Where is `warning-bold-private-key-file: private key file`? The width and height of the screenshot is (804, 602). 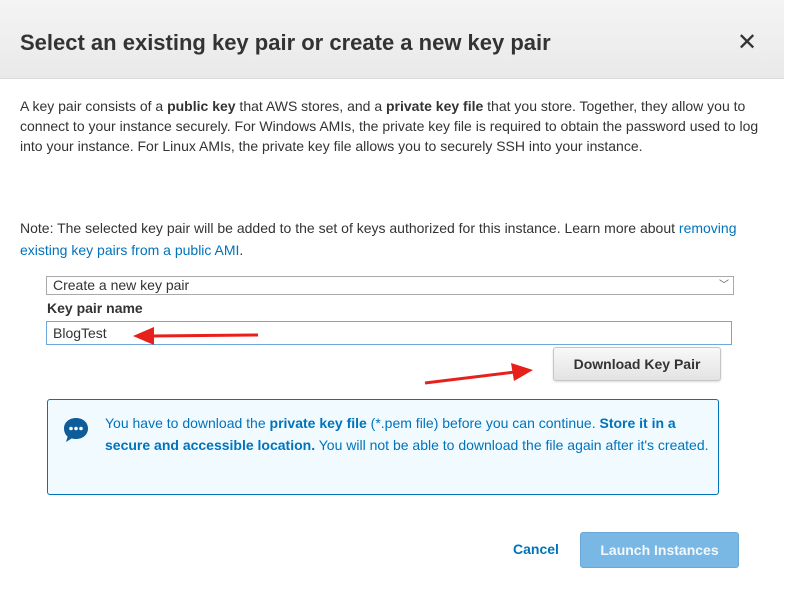 warning-bold-private-key-file: private key file is located at coordinates (318, 423).